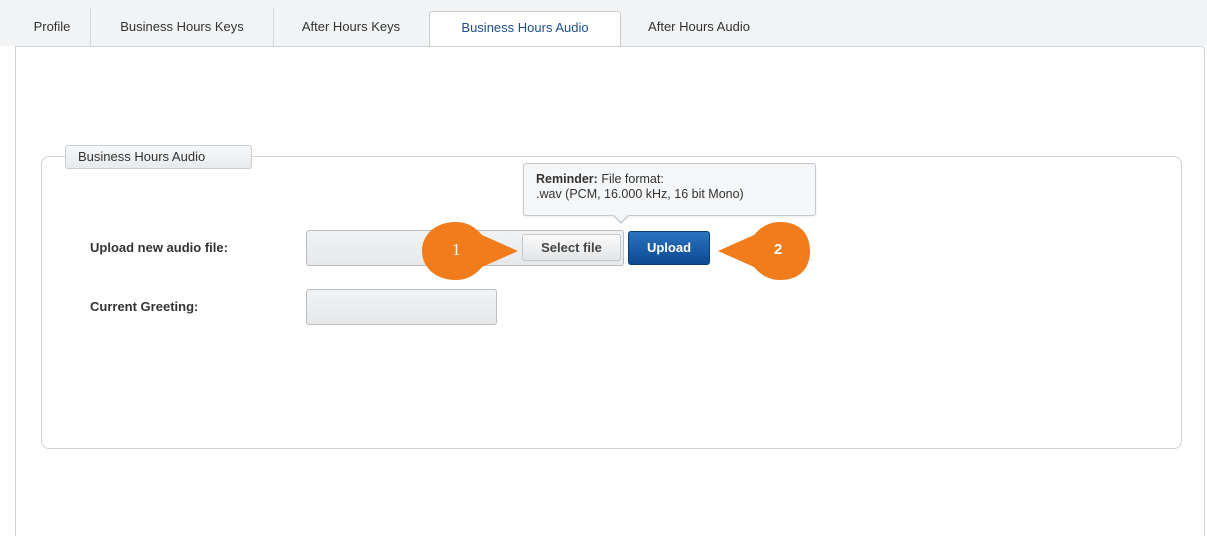 This screenshot has height=536, width=1207. Describe the element at coordinates (456, 249) in the screenshot. I see `callout-1-number: 1` at that location.